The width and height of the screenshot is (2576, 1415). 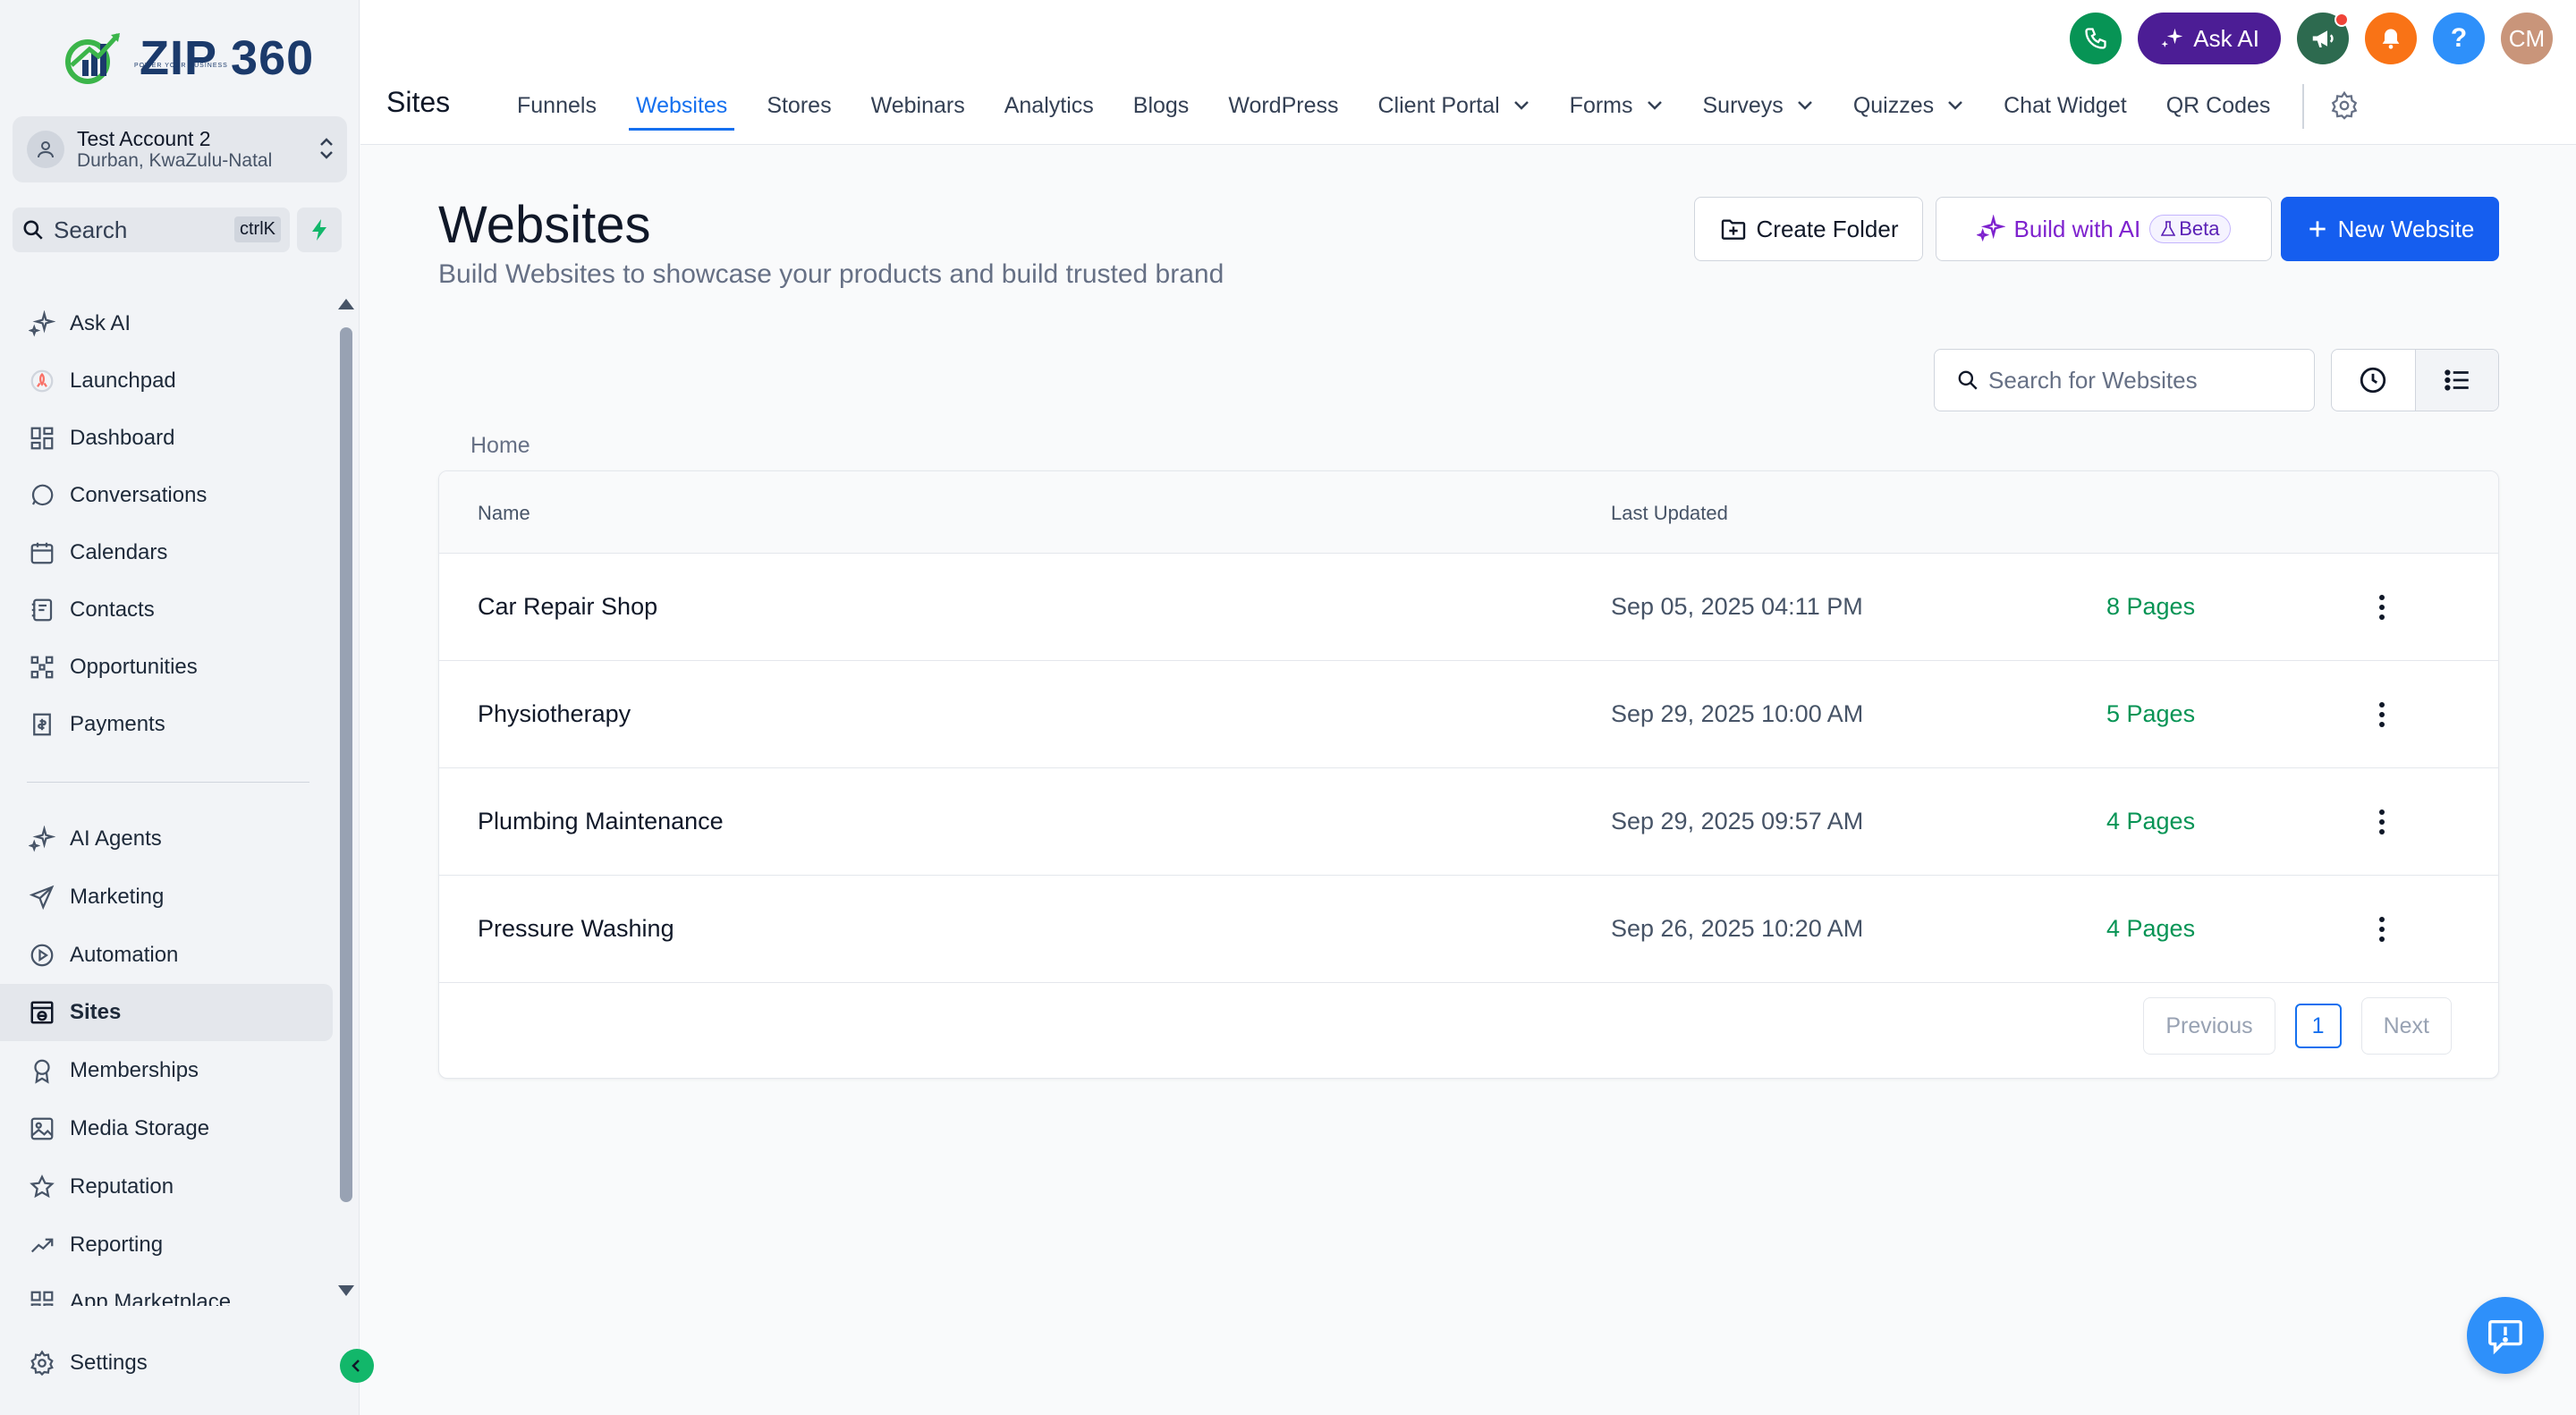 I want to click on ask-ai-button: Ask AI, so click(x=2209, y=39).